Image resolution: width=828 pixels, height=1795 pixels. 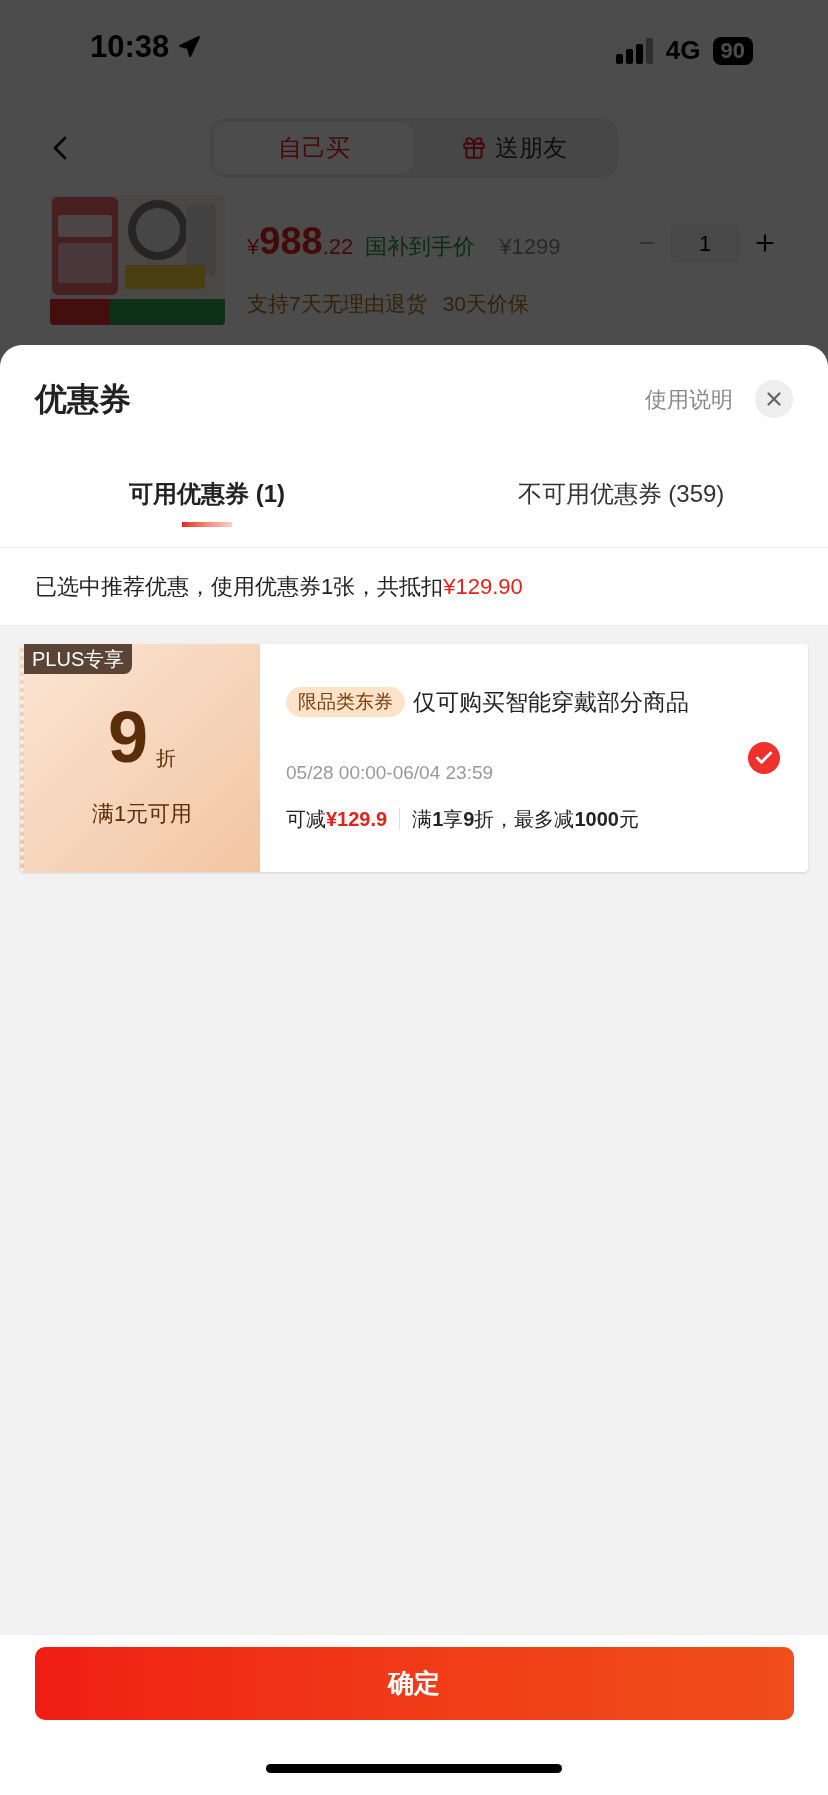 I want to click on discount-value: 9, so click(x=127, y=736).